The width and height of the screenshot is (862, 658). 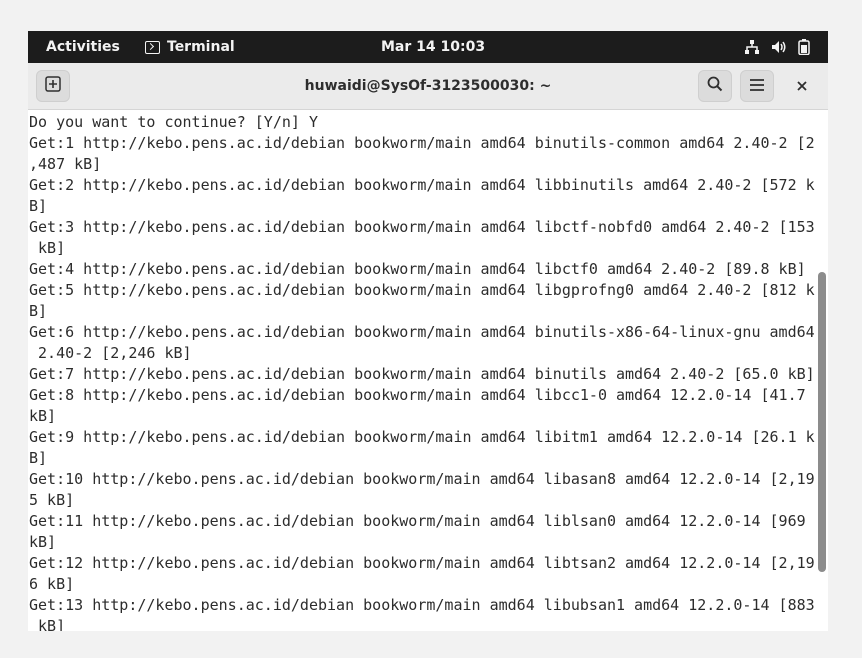 I want to click on system-tray, so click(x=777, y=47).